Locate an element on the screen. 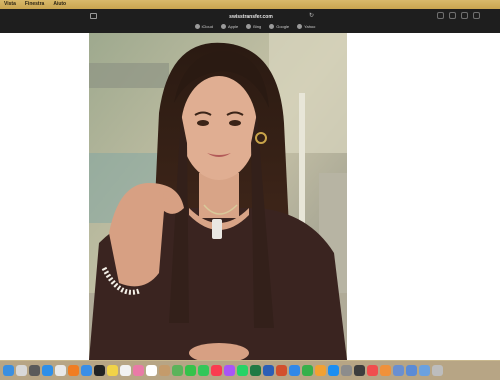 The height and width of the screenshot is (380, 500). system-icon is located at coordinates (34, 370).